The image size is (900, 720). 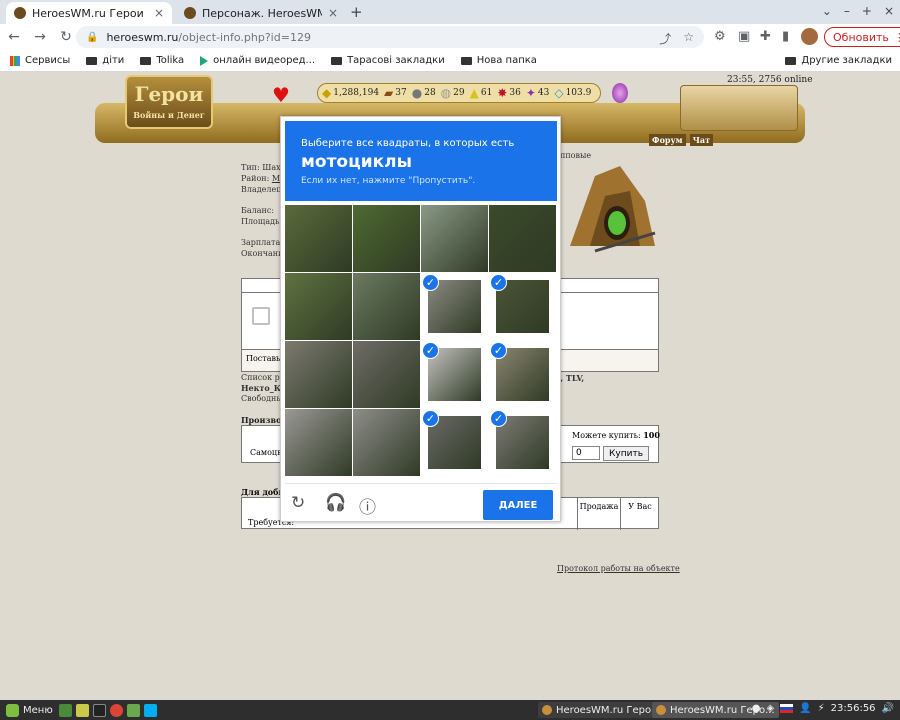 I want to click on menu-forum: Форум, so click(x=667, y=140).